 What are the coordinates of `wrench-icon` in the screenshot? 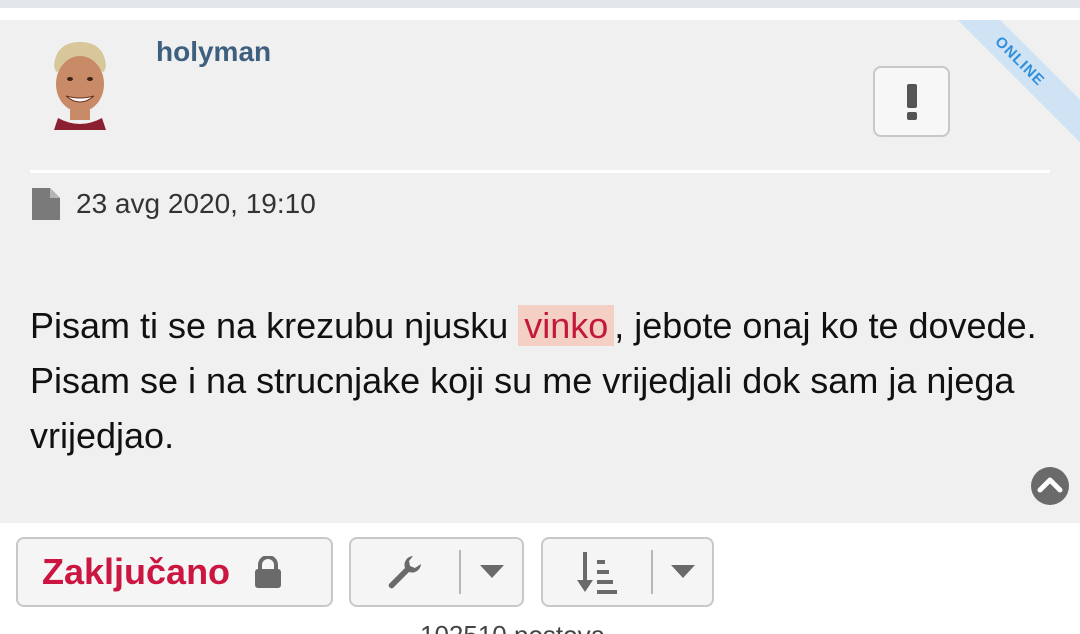 It's located at (404, 572).